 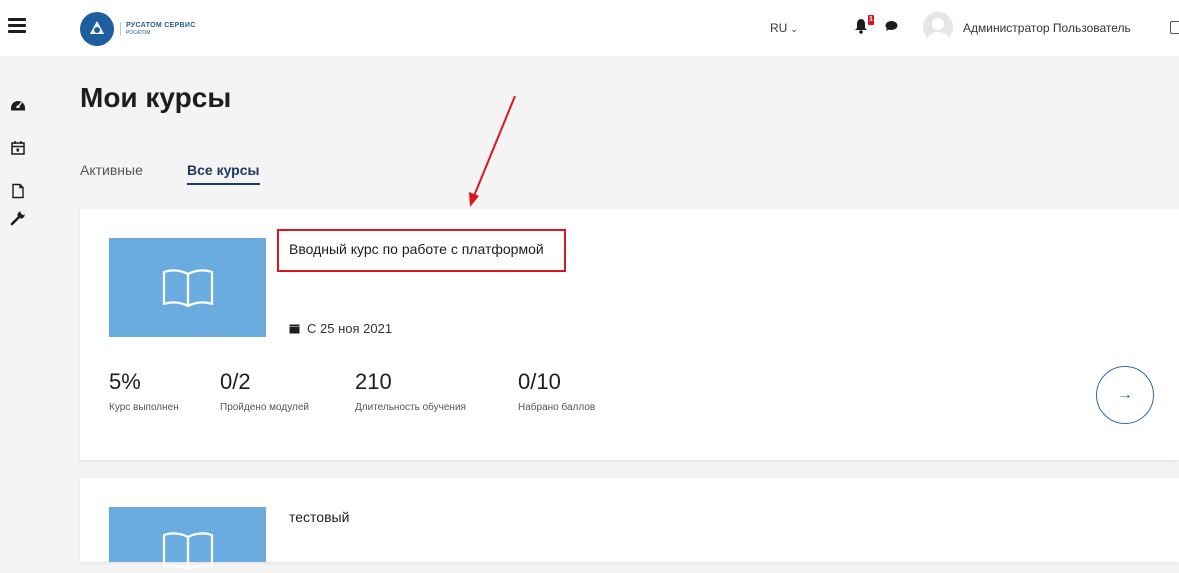 I want to click on logo-title: РУСАТОМ СЕРВИС, so click(x=161, y=25).